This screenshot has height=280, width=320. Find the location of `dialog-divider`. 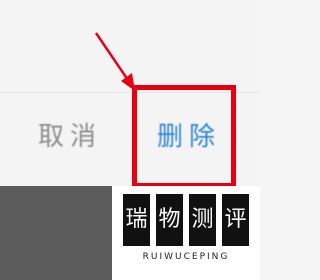

dialog-divider is located at coordinates (130, 92).